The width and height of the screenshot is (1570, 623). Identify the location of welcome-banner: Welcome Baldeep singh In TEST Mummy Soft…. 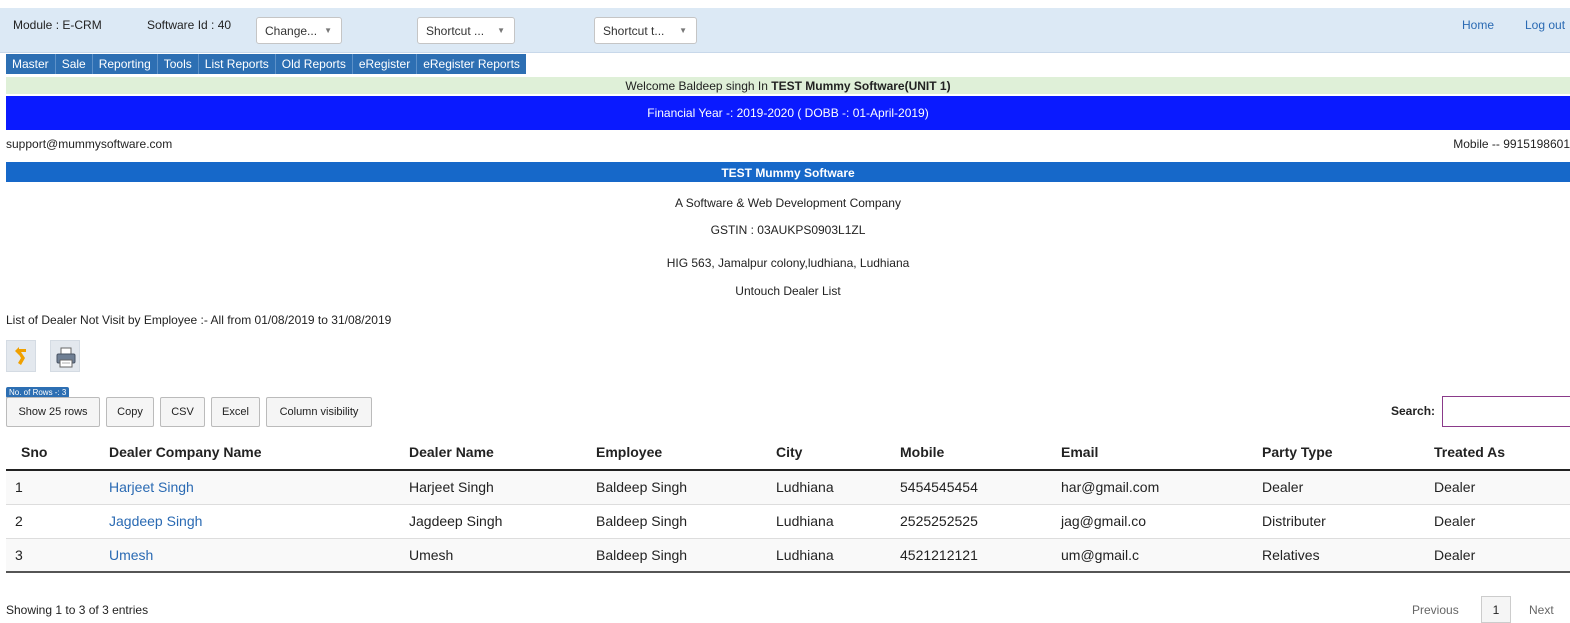
(788, 85).